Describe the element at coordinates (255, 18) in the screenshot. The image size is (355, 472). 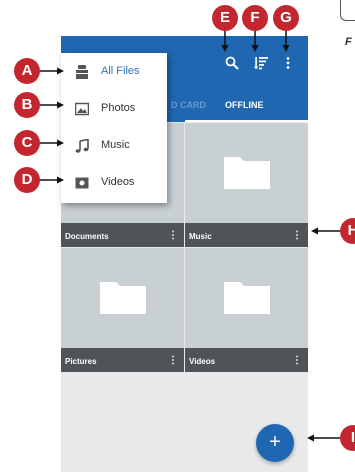
I see `callout-f: F` at that location.